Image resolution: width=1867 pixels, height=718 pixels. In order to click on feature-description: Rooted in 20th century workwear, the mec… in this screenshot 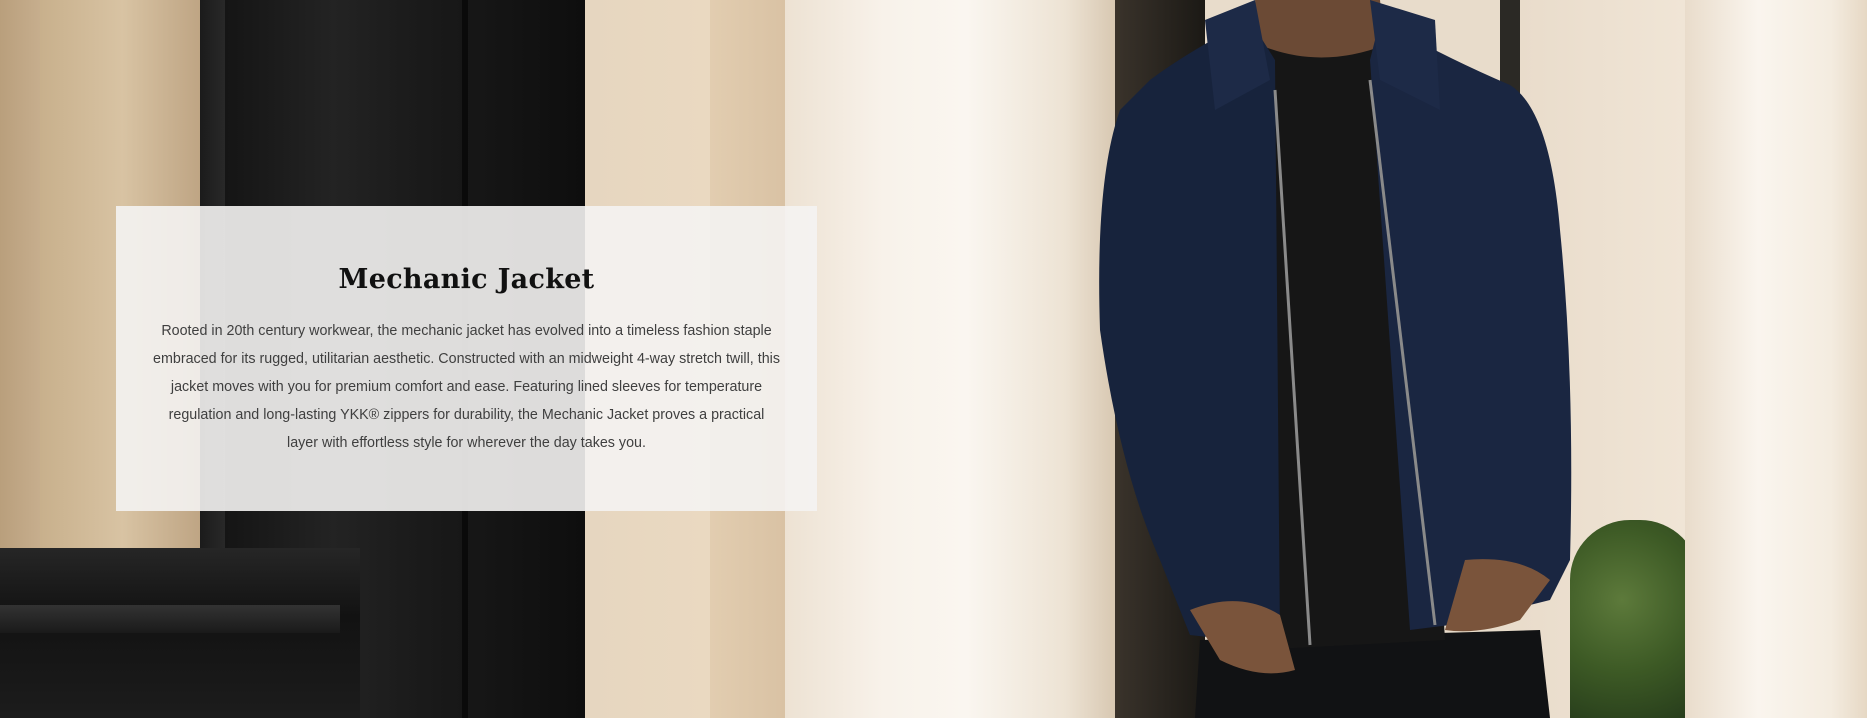, I will do `click(466, 387)`.